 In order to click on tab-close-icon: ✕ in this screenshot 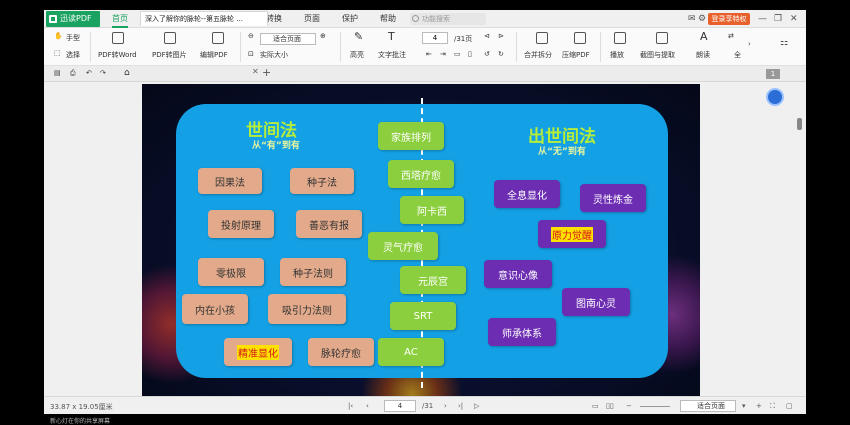, I will do `click(255, 71)`.